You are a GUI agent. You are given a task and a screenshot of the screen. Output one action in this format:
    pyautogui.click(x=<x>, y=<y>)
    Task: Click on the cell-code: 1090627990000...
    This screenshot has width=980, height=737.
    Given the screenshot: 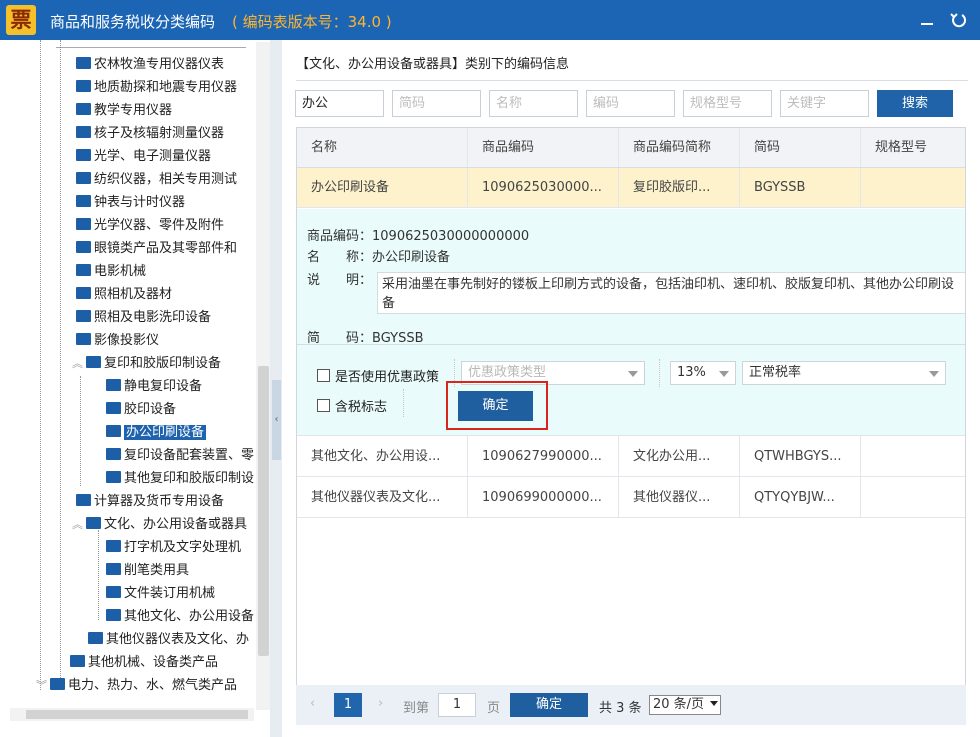 What is the action you would take?
    pyautogui.click(x=543, y=456)
    